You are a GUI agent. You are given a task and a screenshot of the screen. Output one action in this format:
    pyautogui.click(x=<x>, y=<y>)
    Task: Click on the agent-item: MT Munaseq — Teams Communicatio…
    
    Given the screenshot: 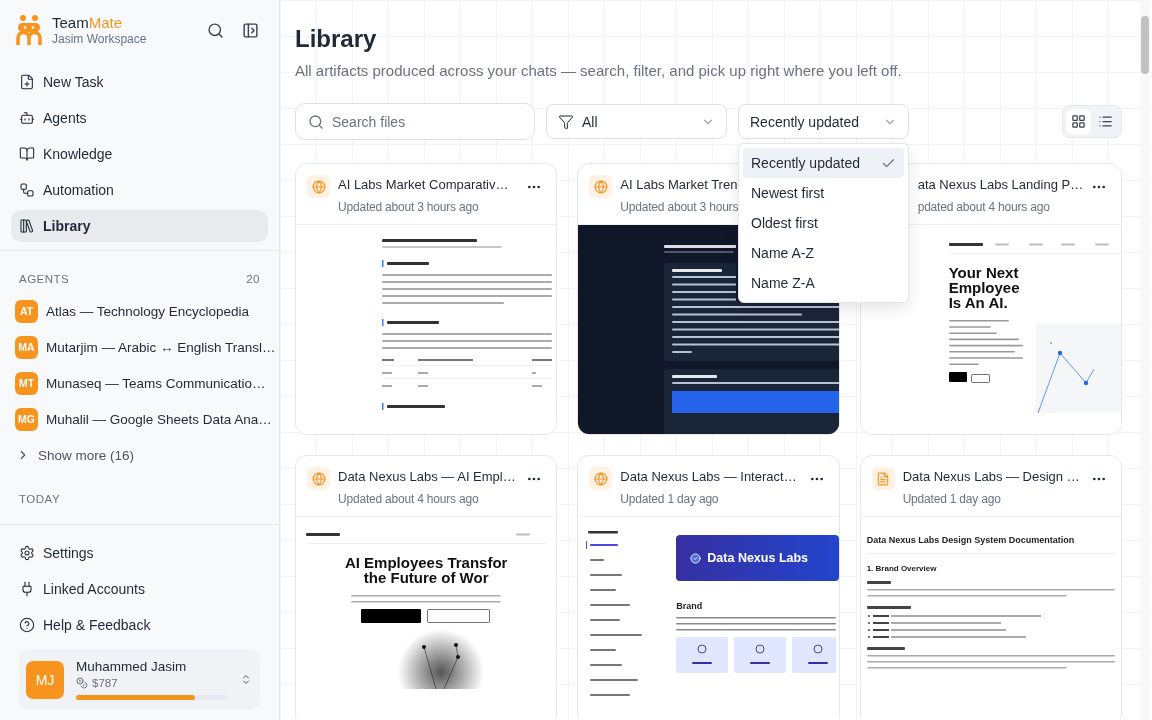 What is the action you would take?
    pyautogui.click(x=139, y=383)
    